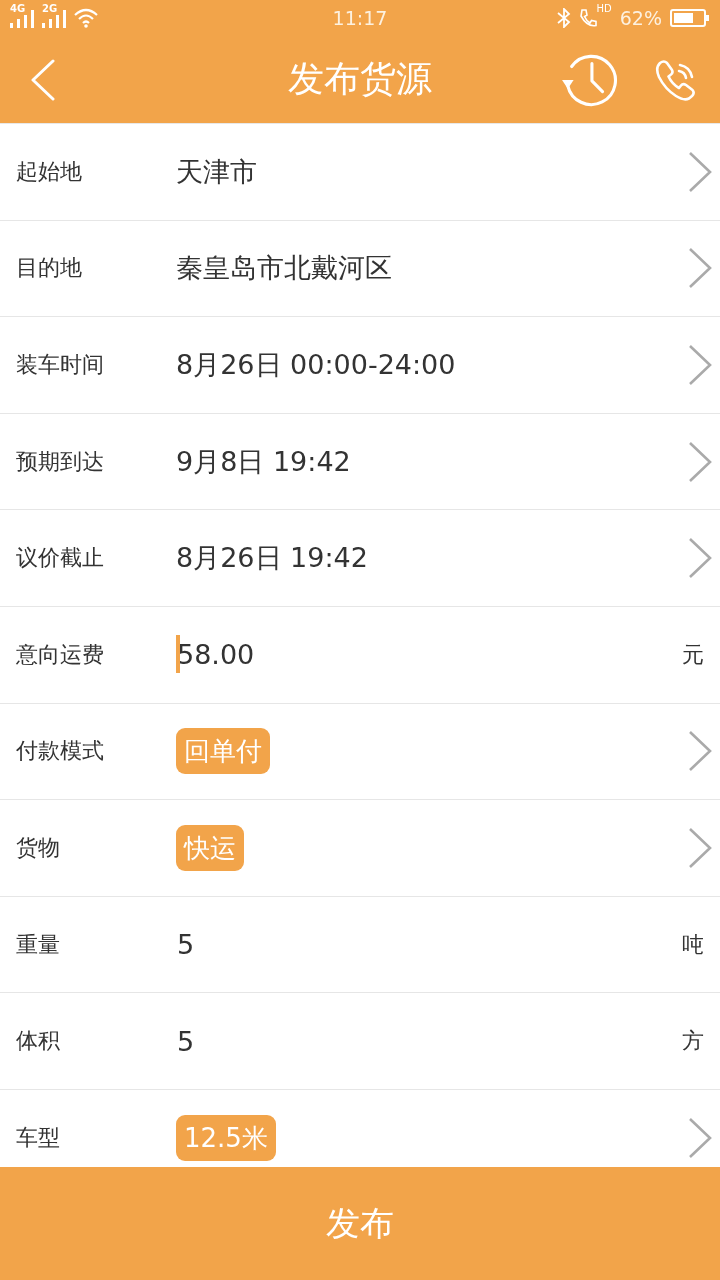 This screenshot has width=720, height=1280. I want to click on page-title: 发布货源, so click(360, 79).